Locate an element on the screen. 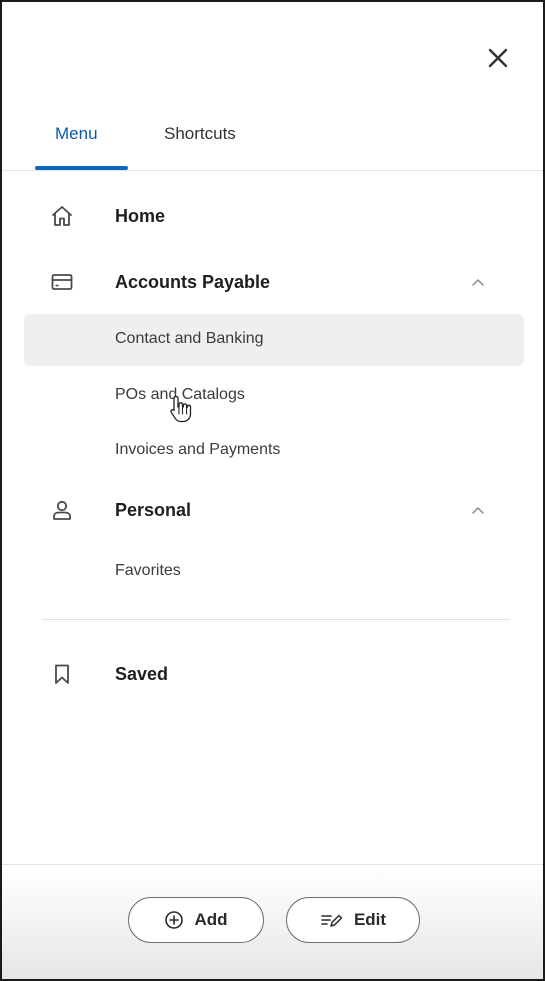 Image resolution: width=545 pixels, height=981 pixels. sub-label: Favorites is located at coordinates (148, 570).